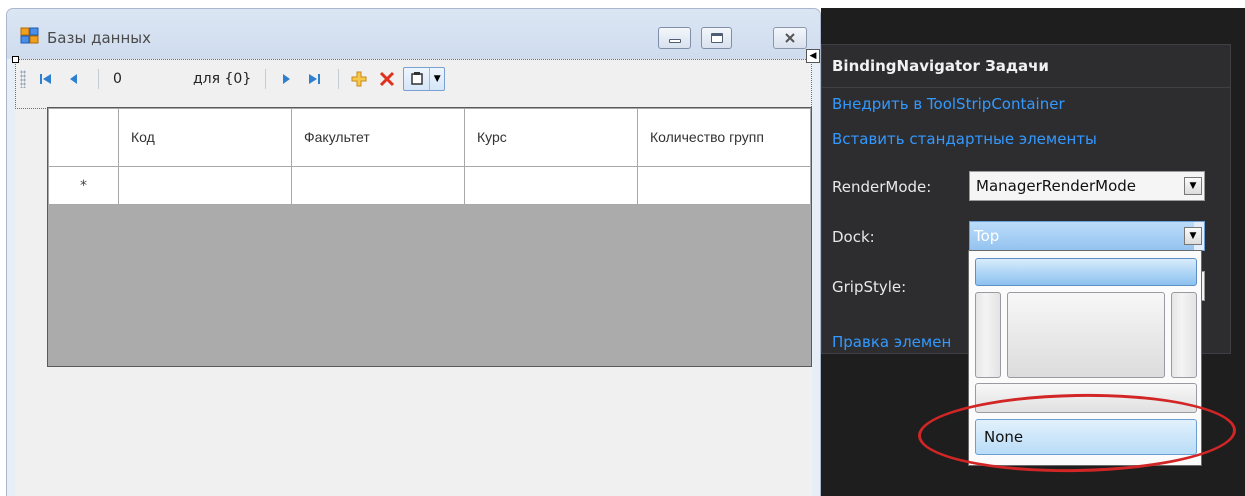 The width and height of the screenshot is (1245, 496). I want to click on data-grid-table: Код Факультет Курс Количество групп *, so click(429, 156).